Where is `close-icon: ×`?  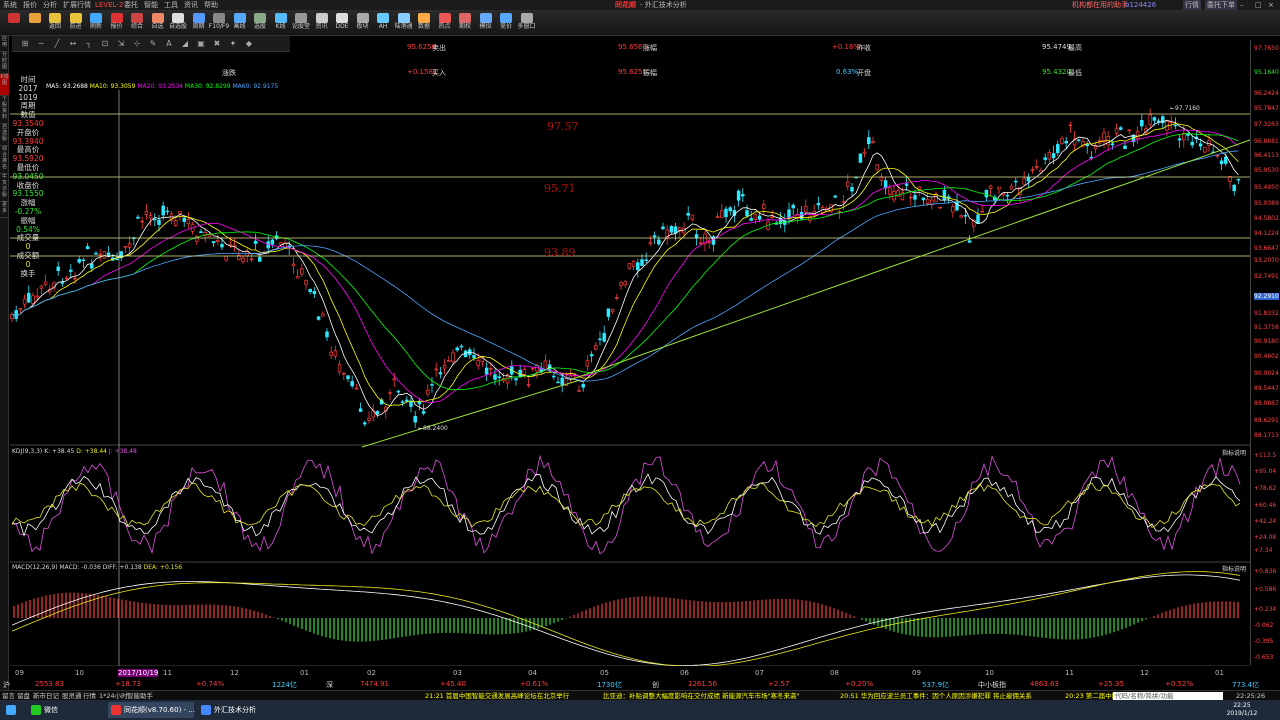 close-icon: × is located at coordinates (1271, 5).